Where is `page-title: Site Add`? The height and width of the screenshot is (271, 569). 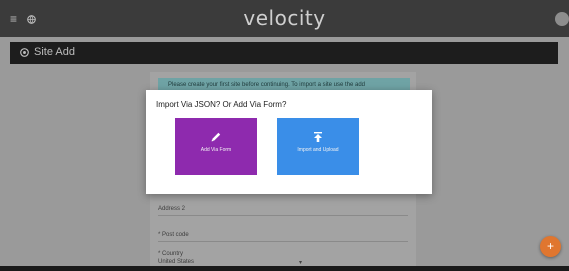
page-title: Site Add is located at coordinates (54, 52).